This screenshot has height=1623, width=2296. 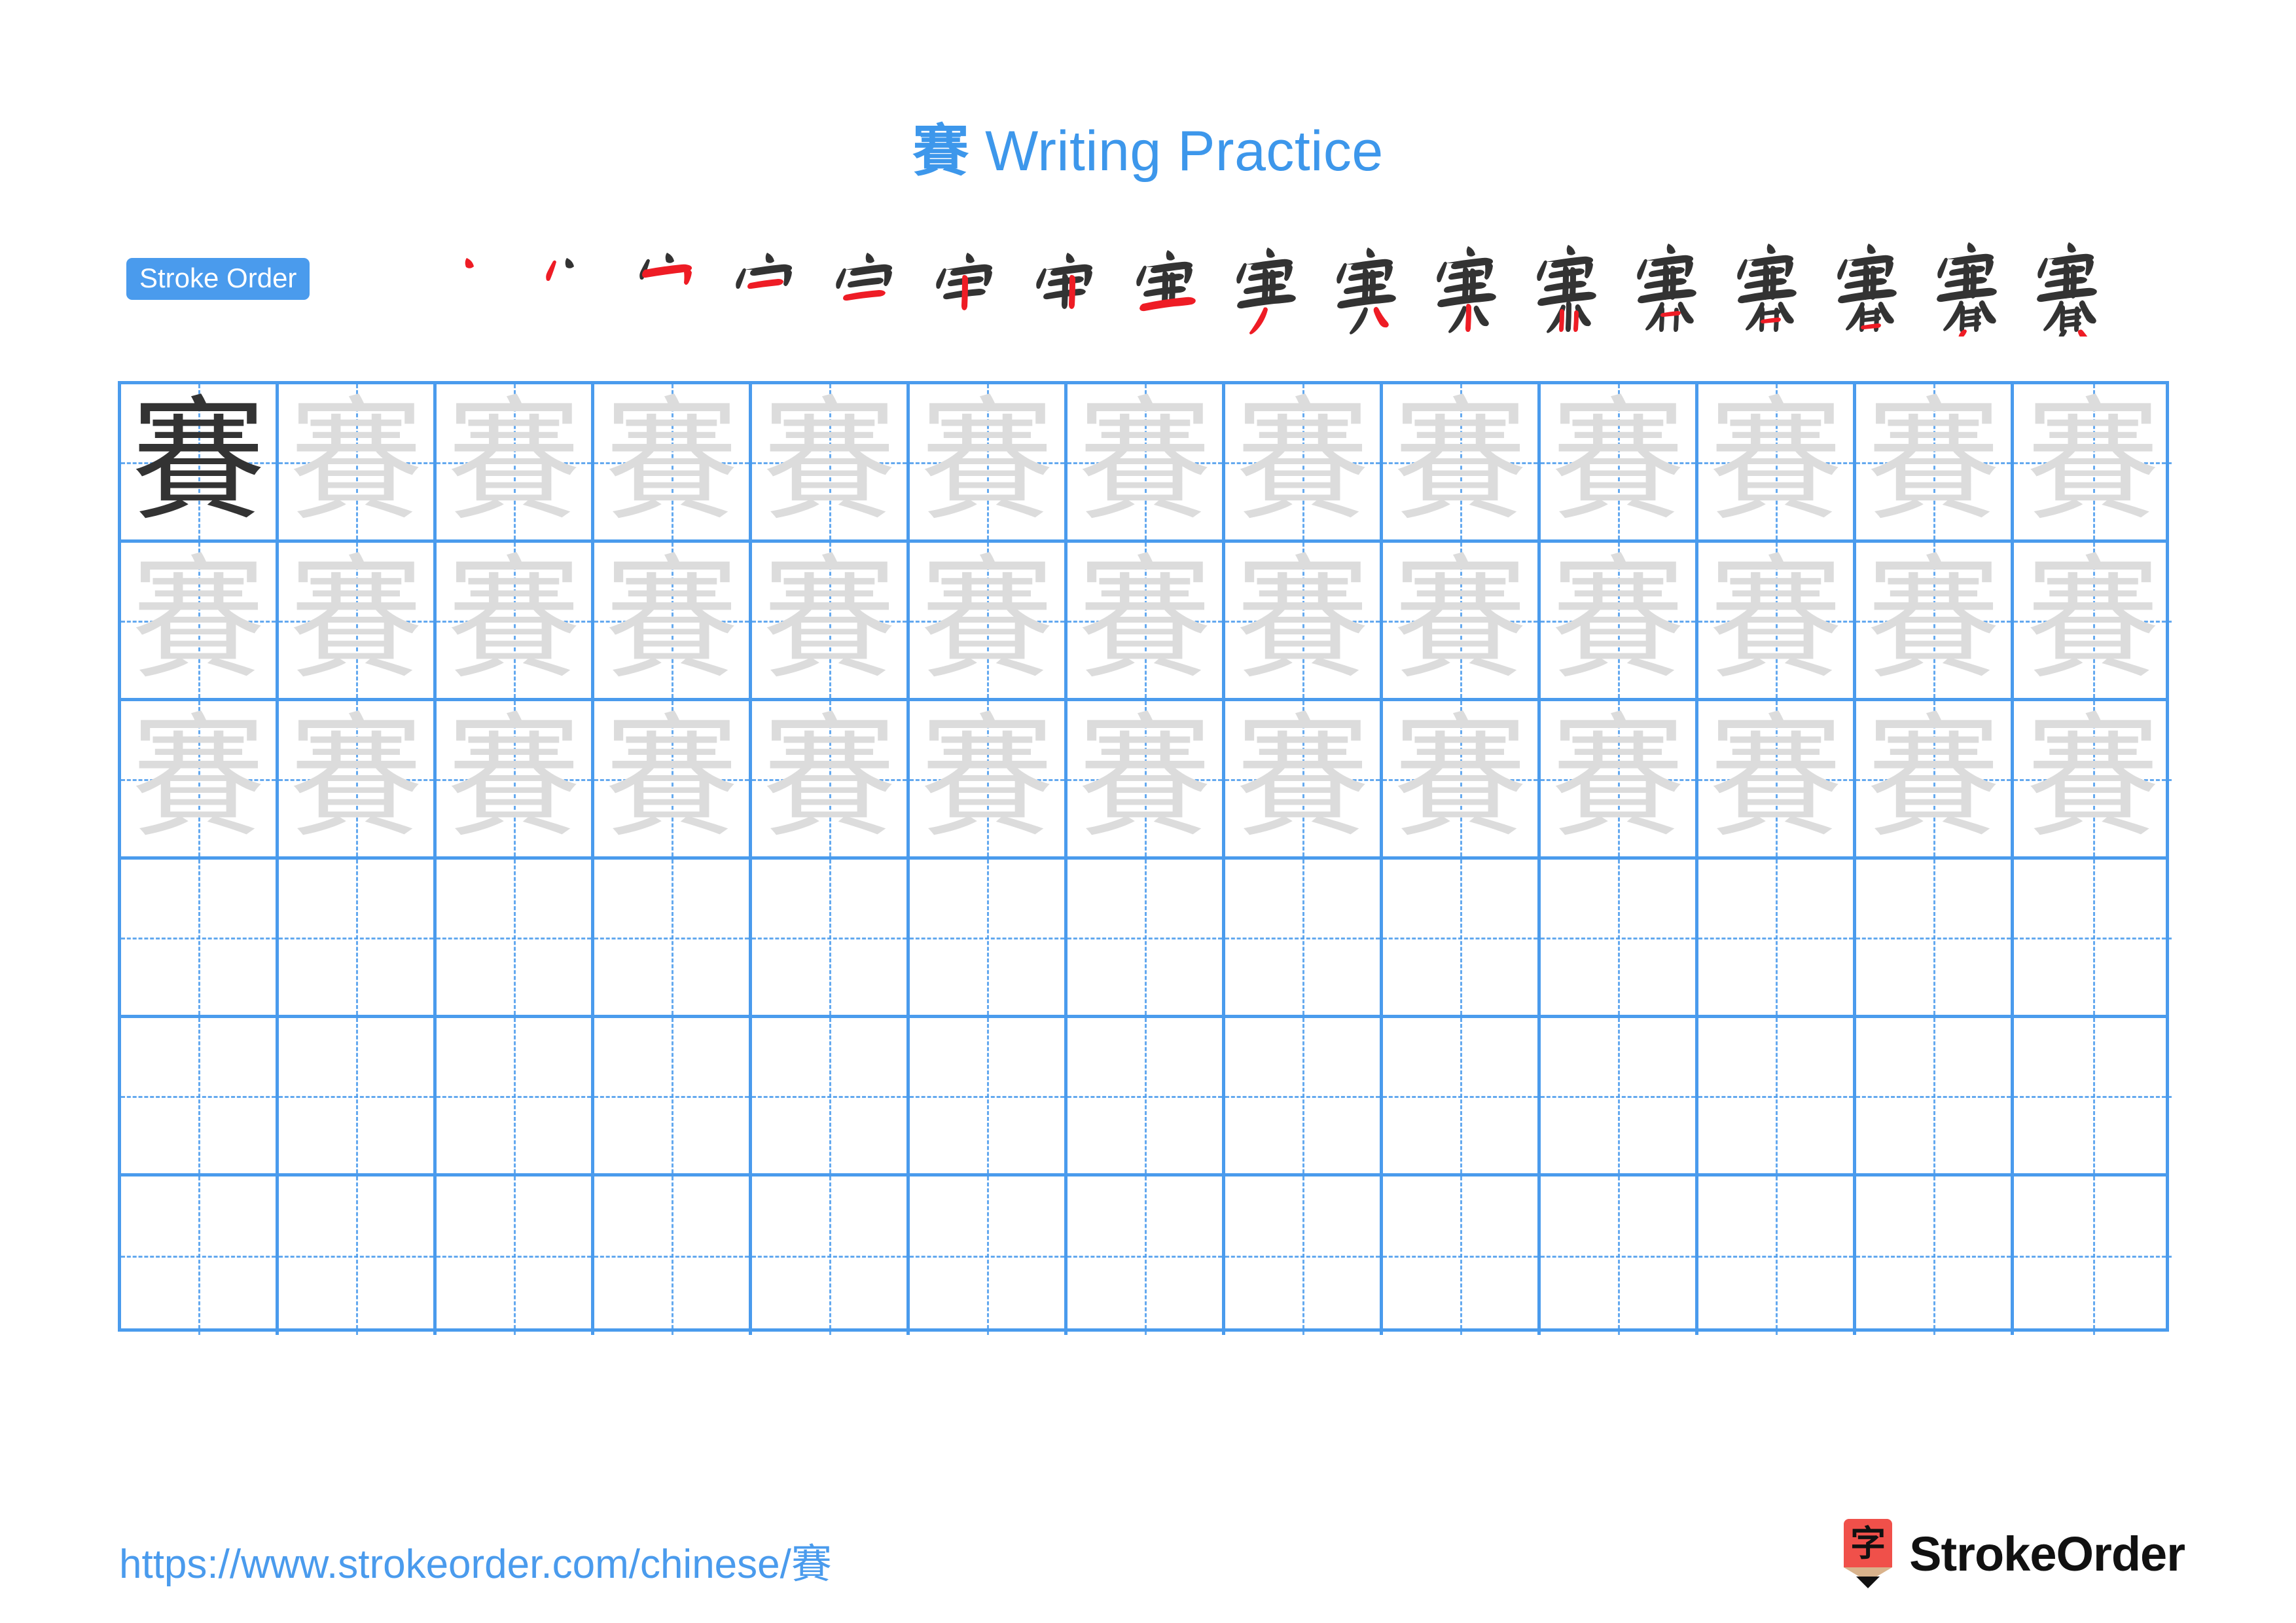 I want to click on brand-mark-character: 字, so click(x=1868, y=1543).